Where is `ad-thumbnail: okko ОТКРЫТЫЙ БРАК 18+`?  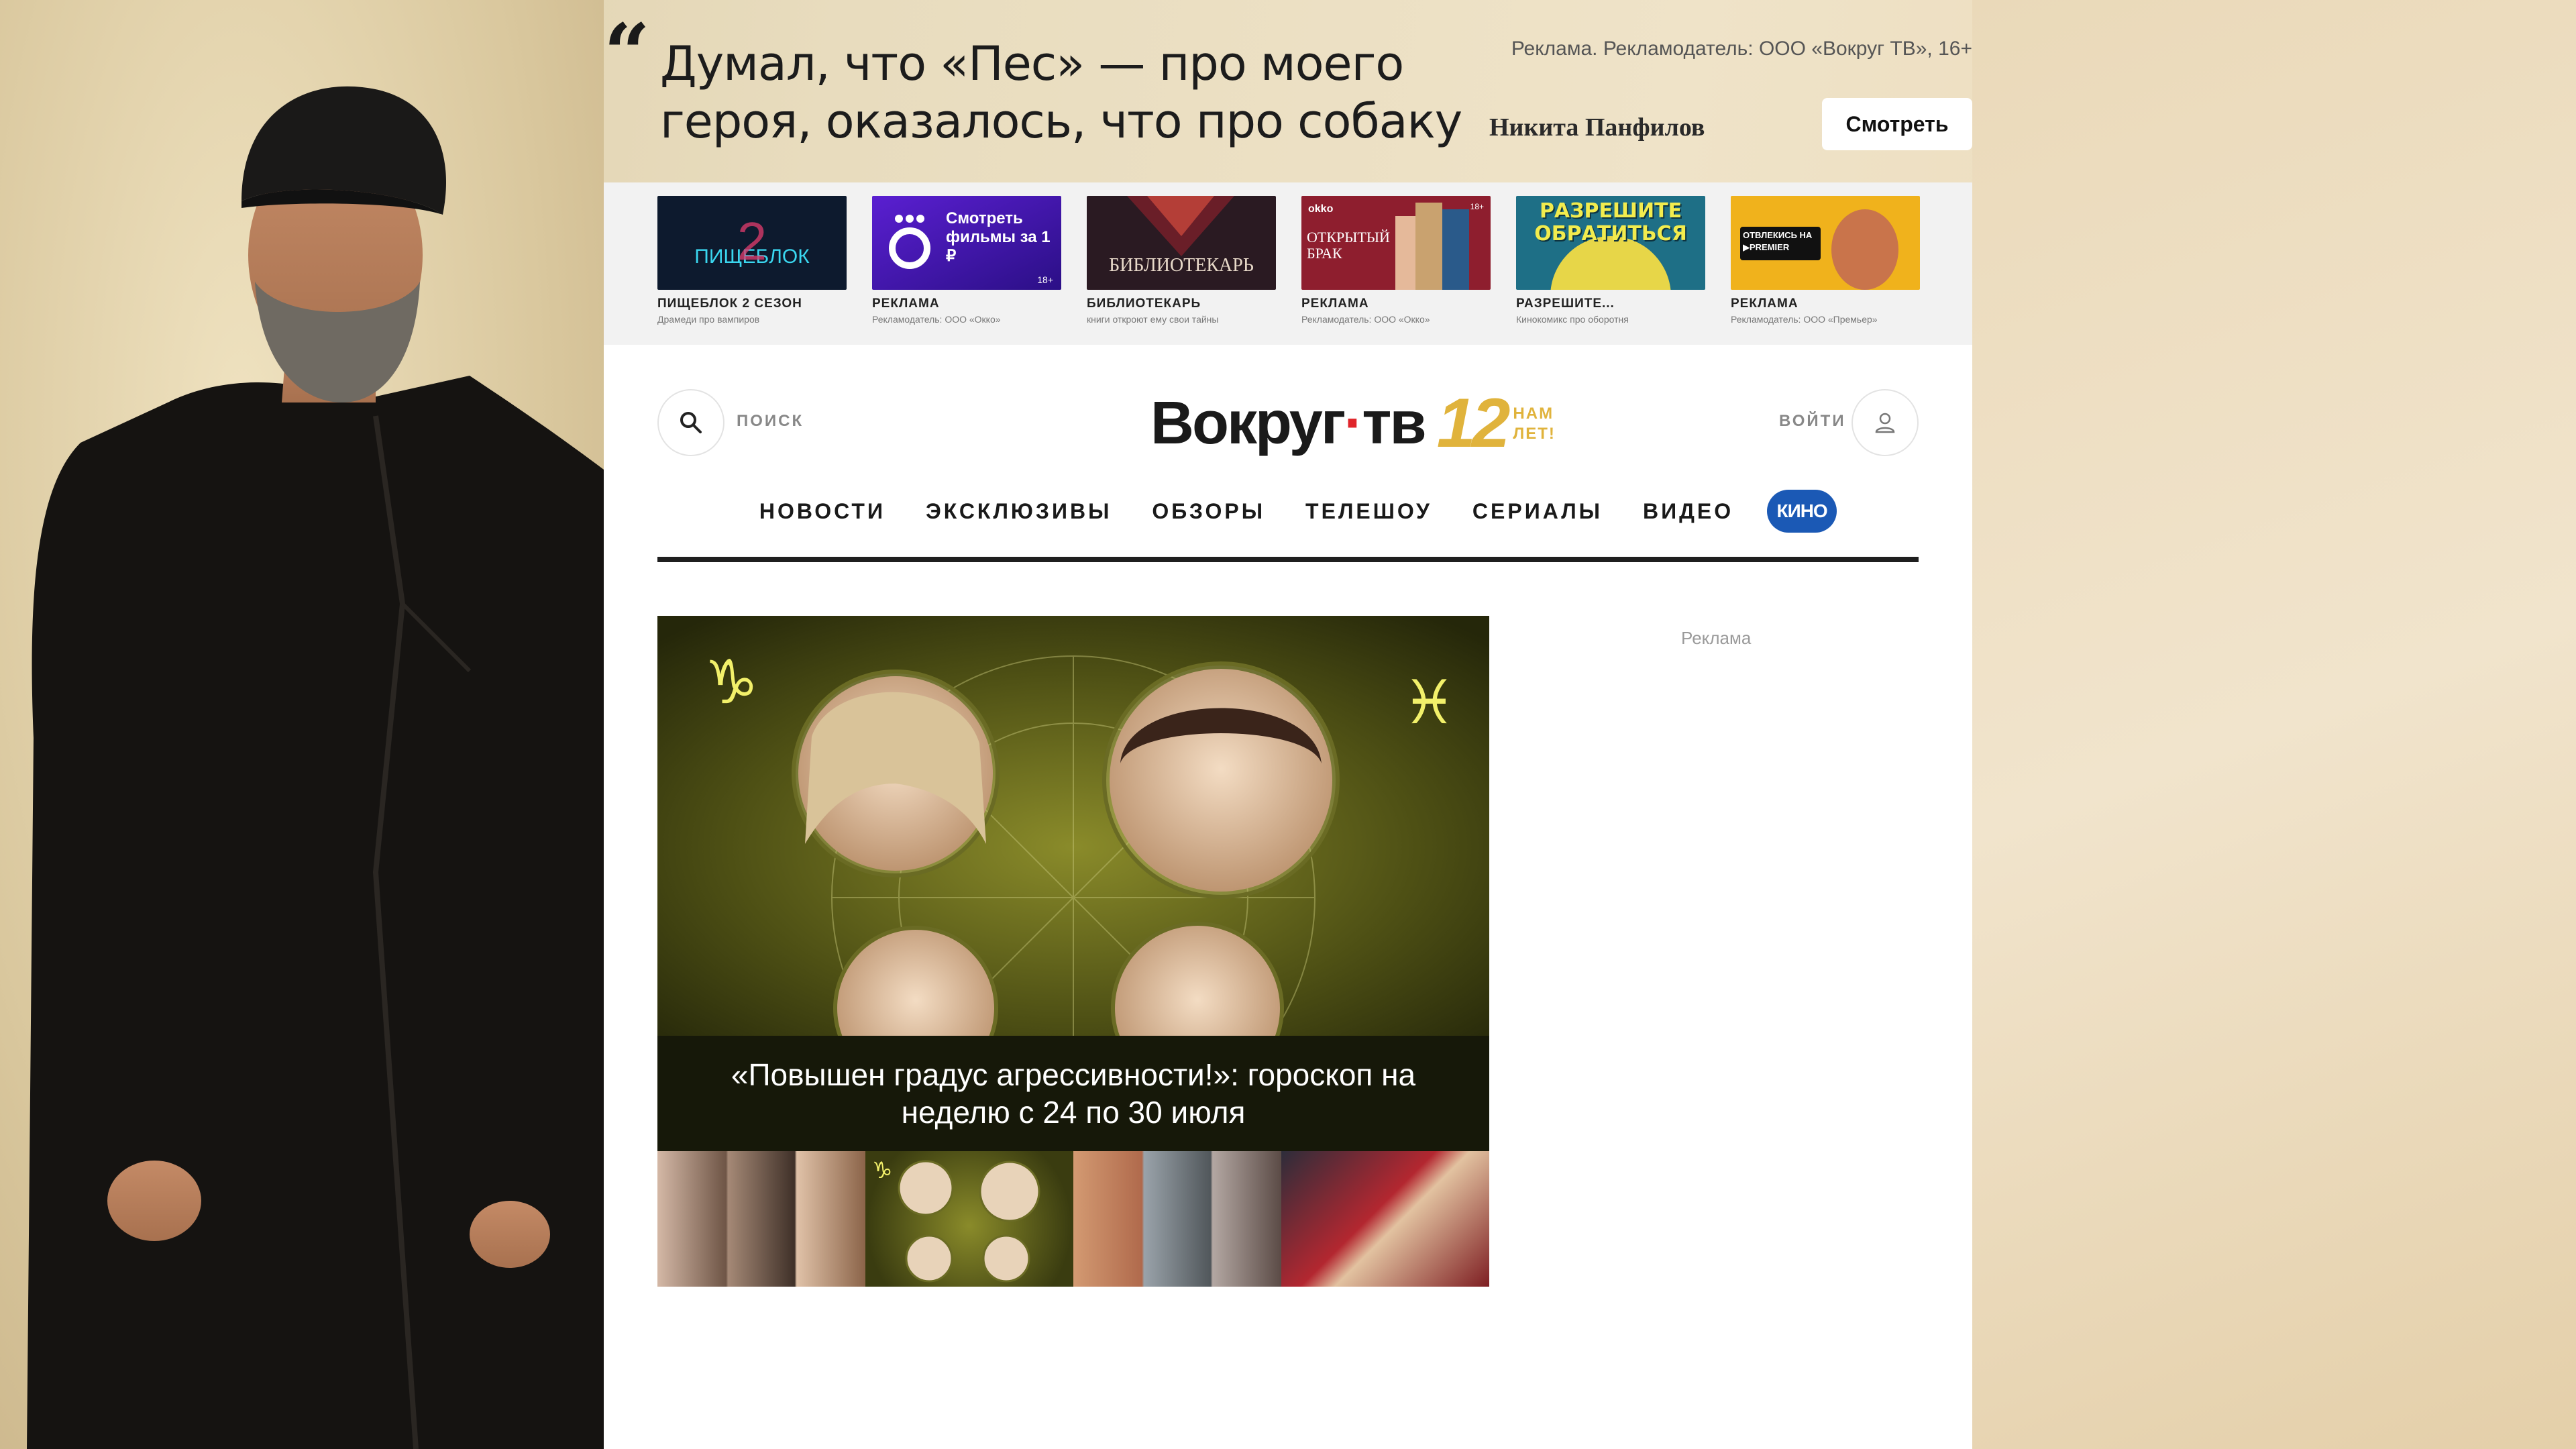 ad-thumbnail: okko ОТКРЫТЫЙ БРАК 18+ is located at coordinates (1396, 243).